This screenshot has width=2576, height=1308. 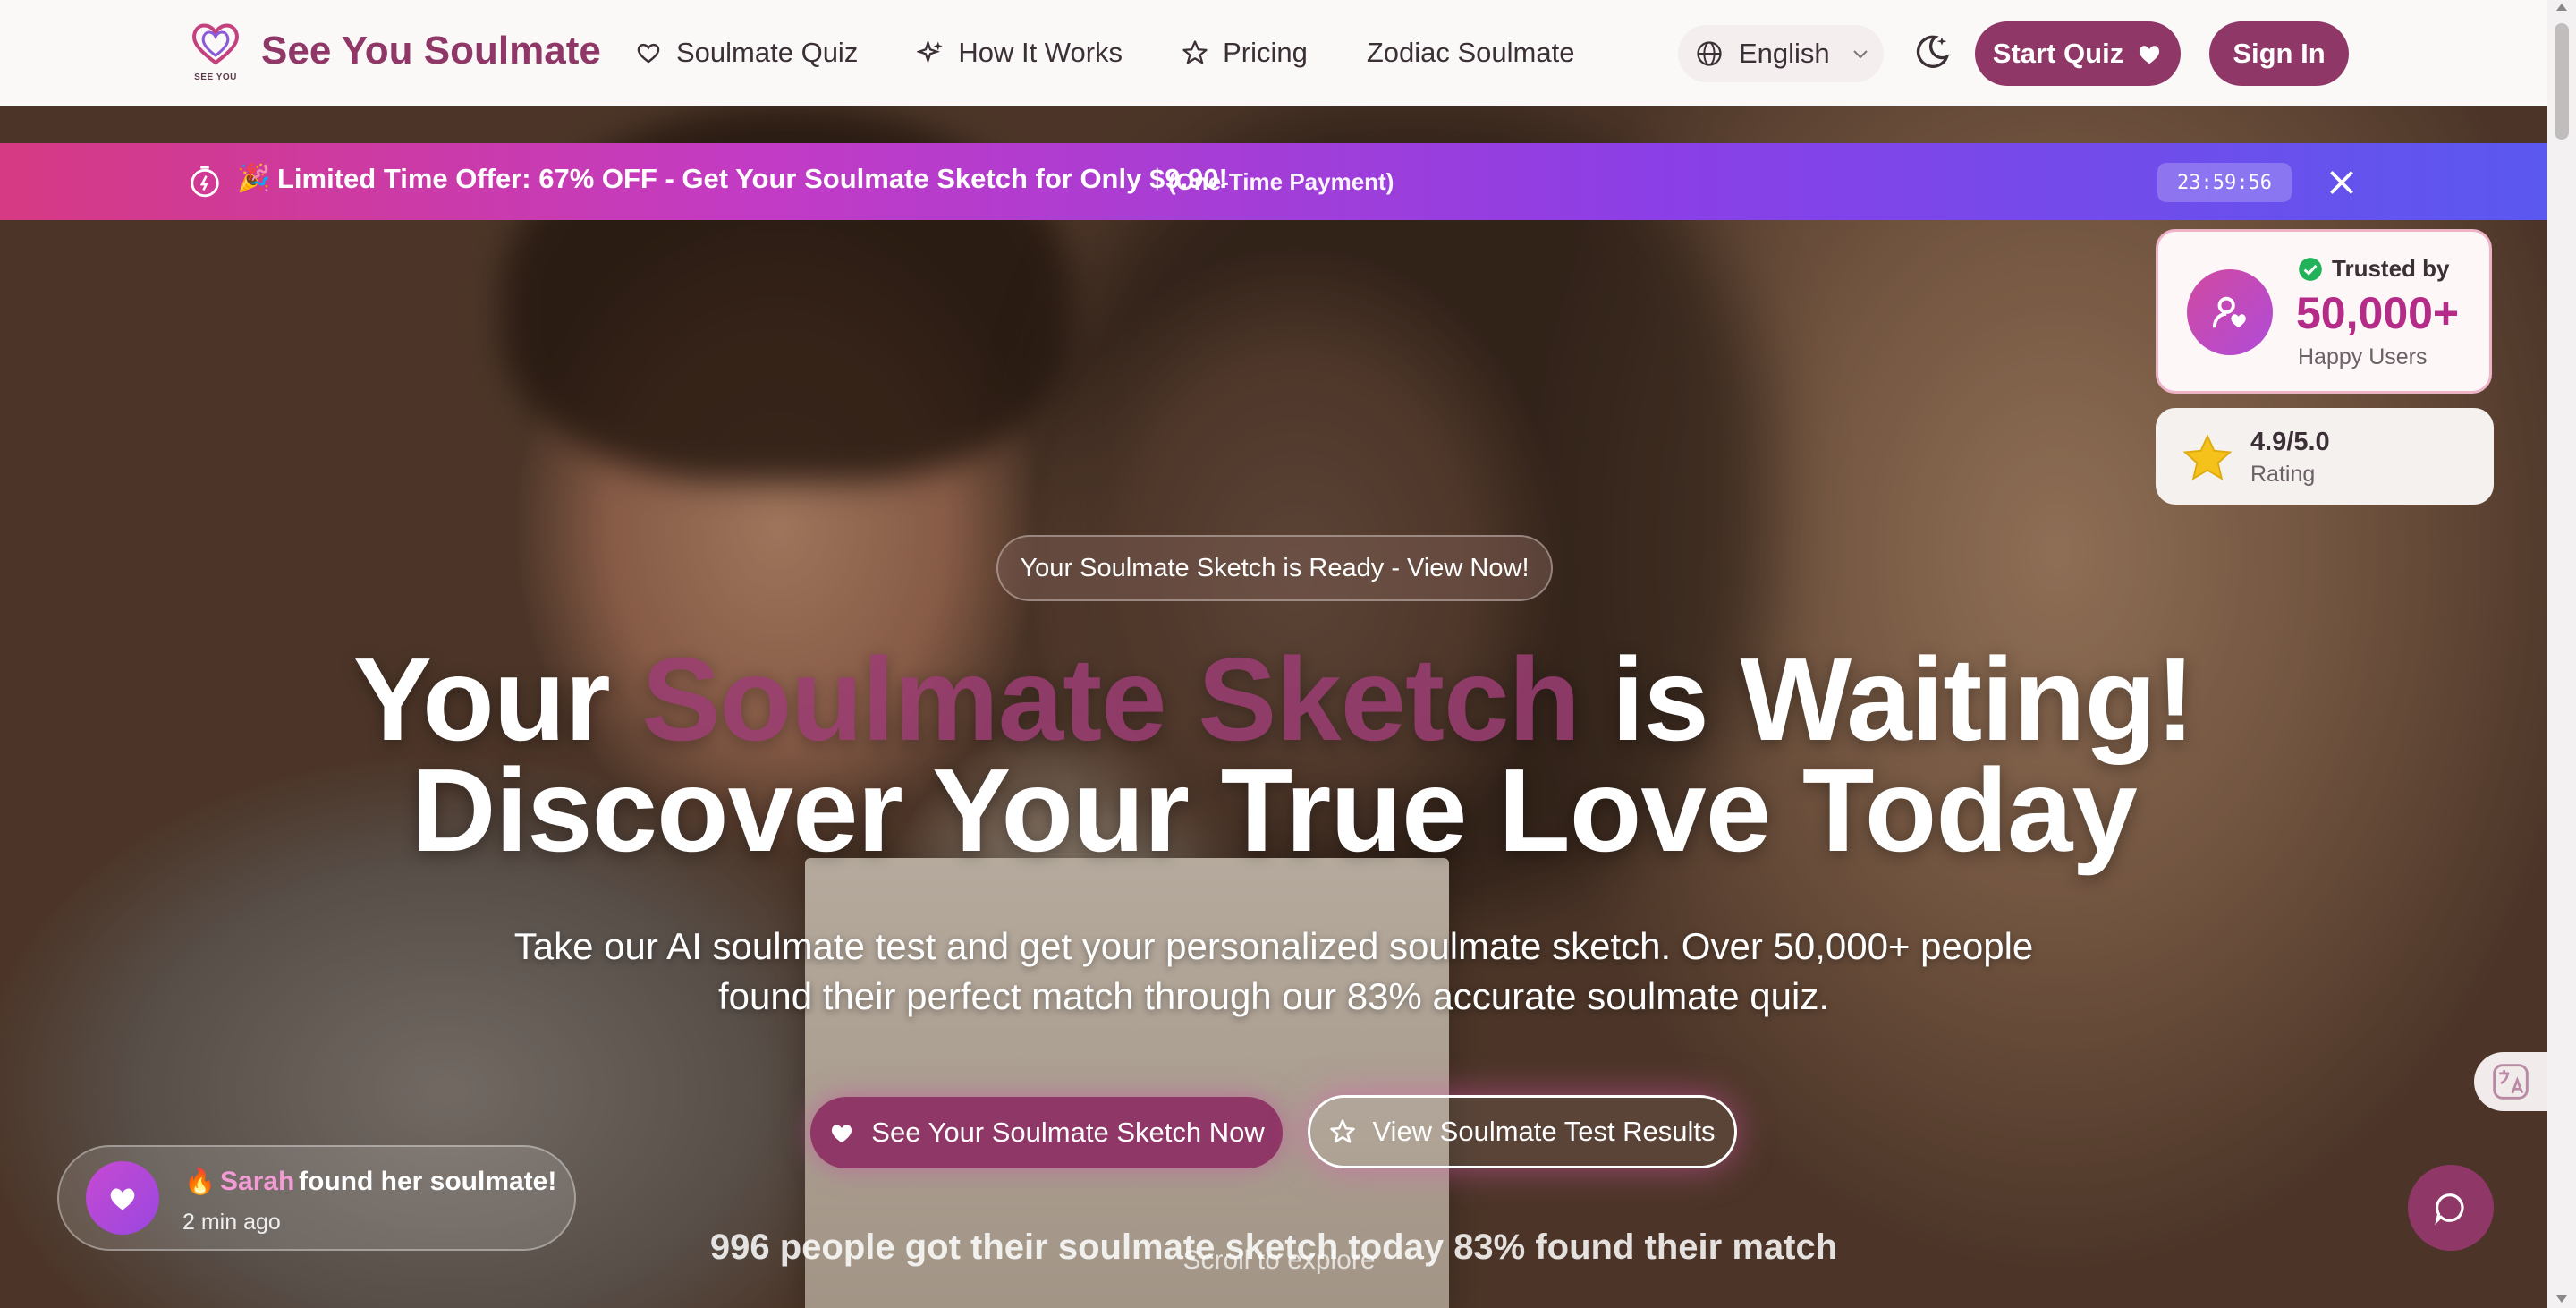 I want to click on toast-time: 2 min ago, so click(x=231, y=1222).